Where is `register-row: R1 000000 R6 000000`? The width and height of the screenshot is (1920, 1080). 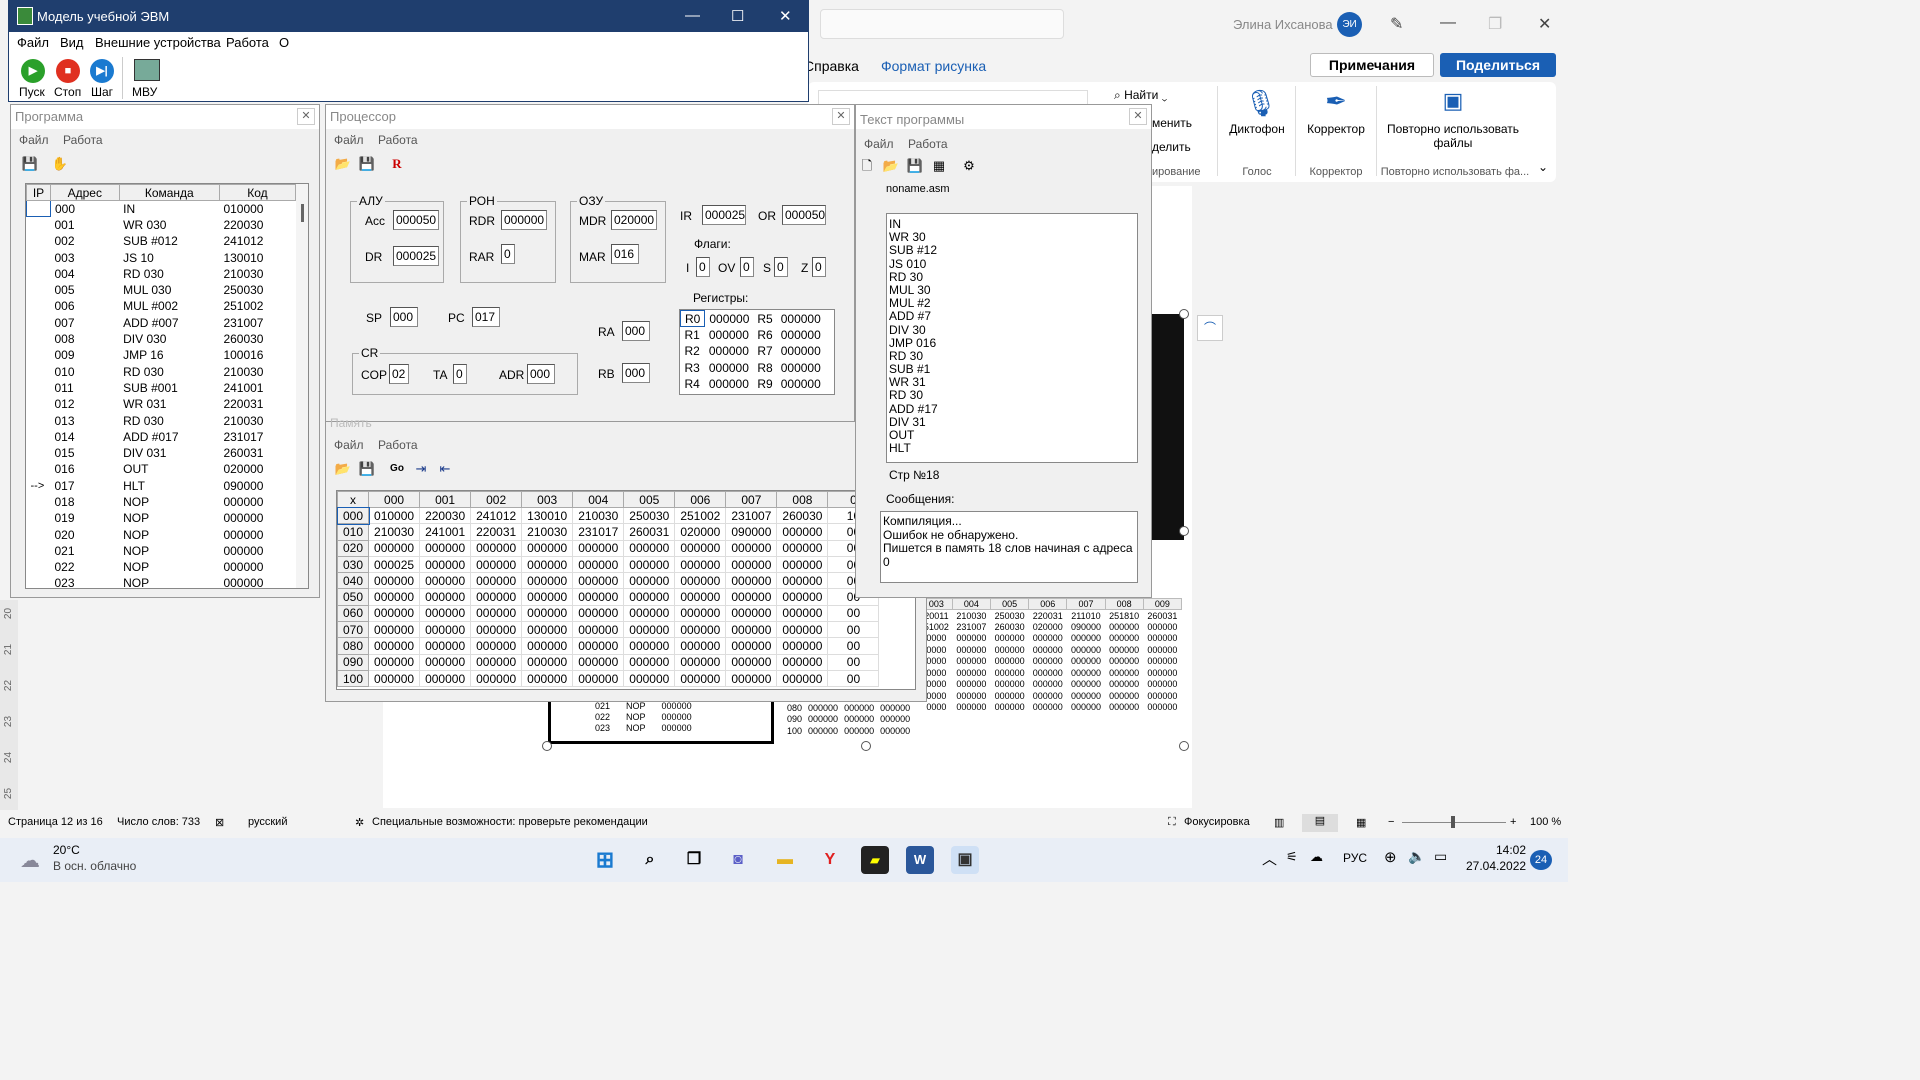
register-row: R1 000000 R6 000000 is located at coordinates (753, 335).